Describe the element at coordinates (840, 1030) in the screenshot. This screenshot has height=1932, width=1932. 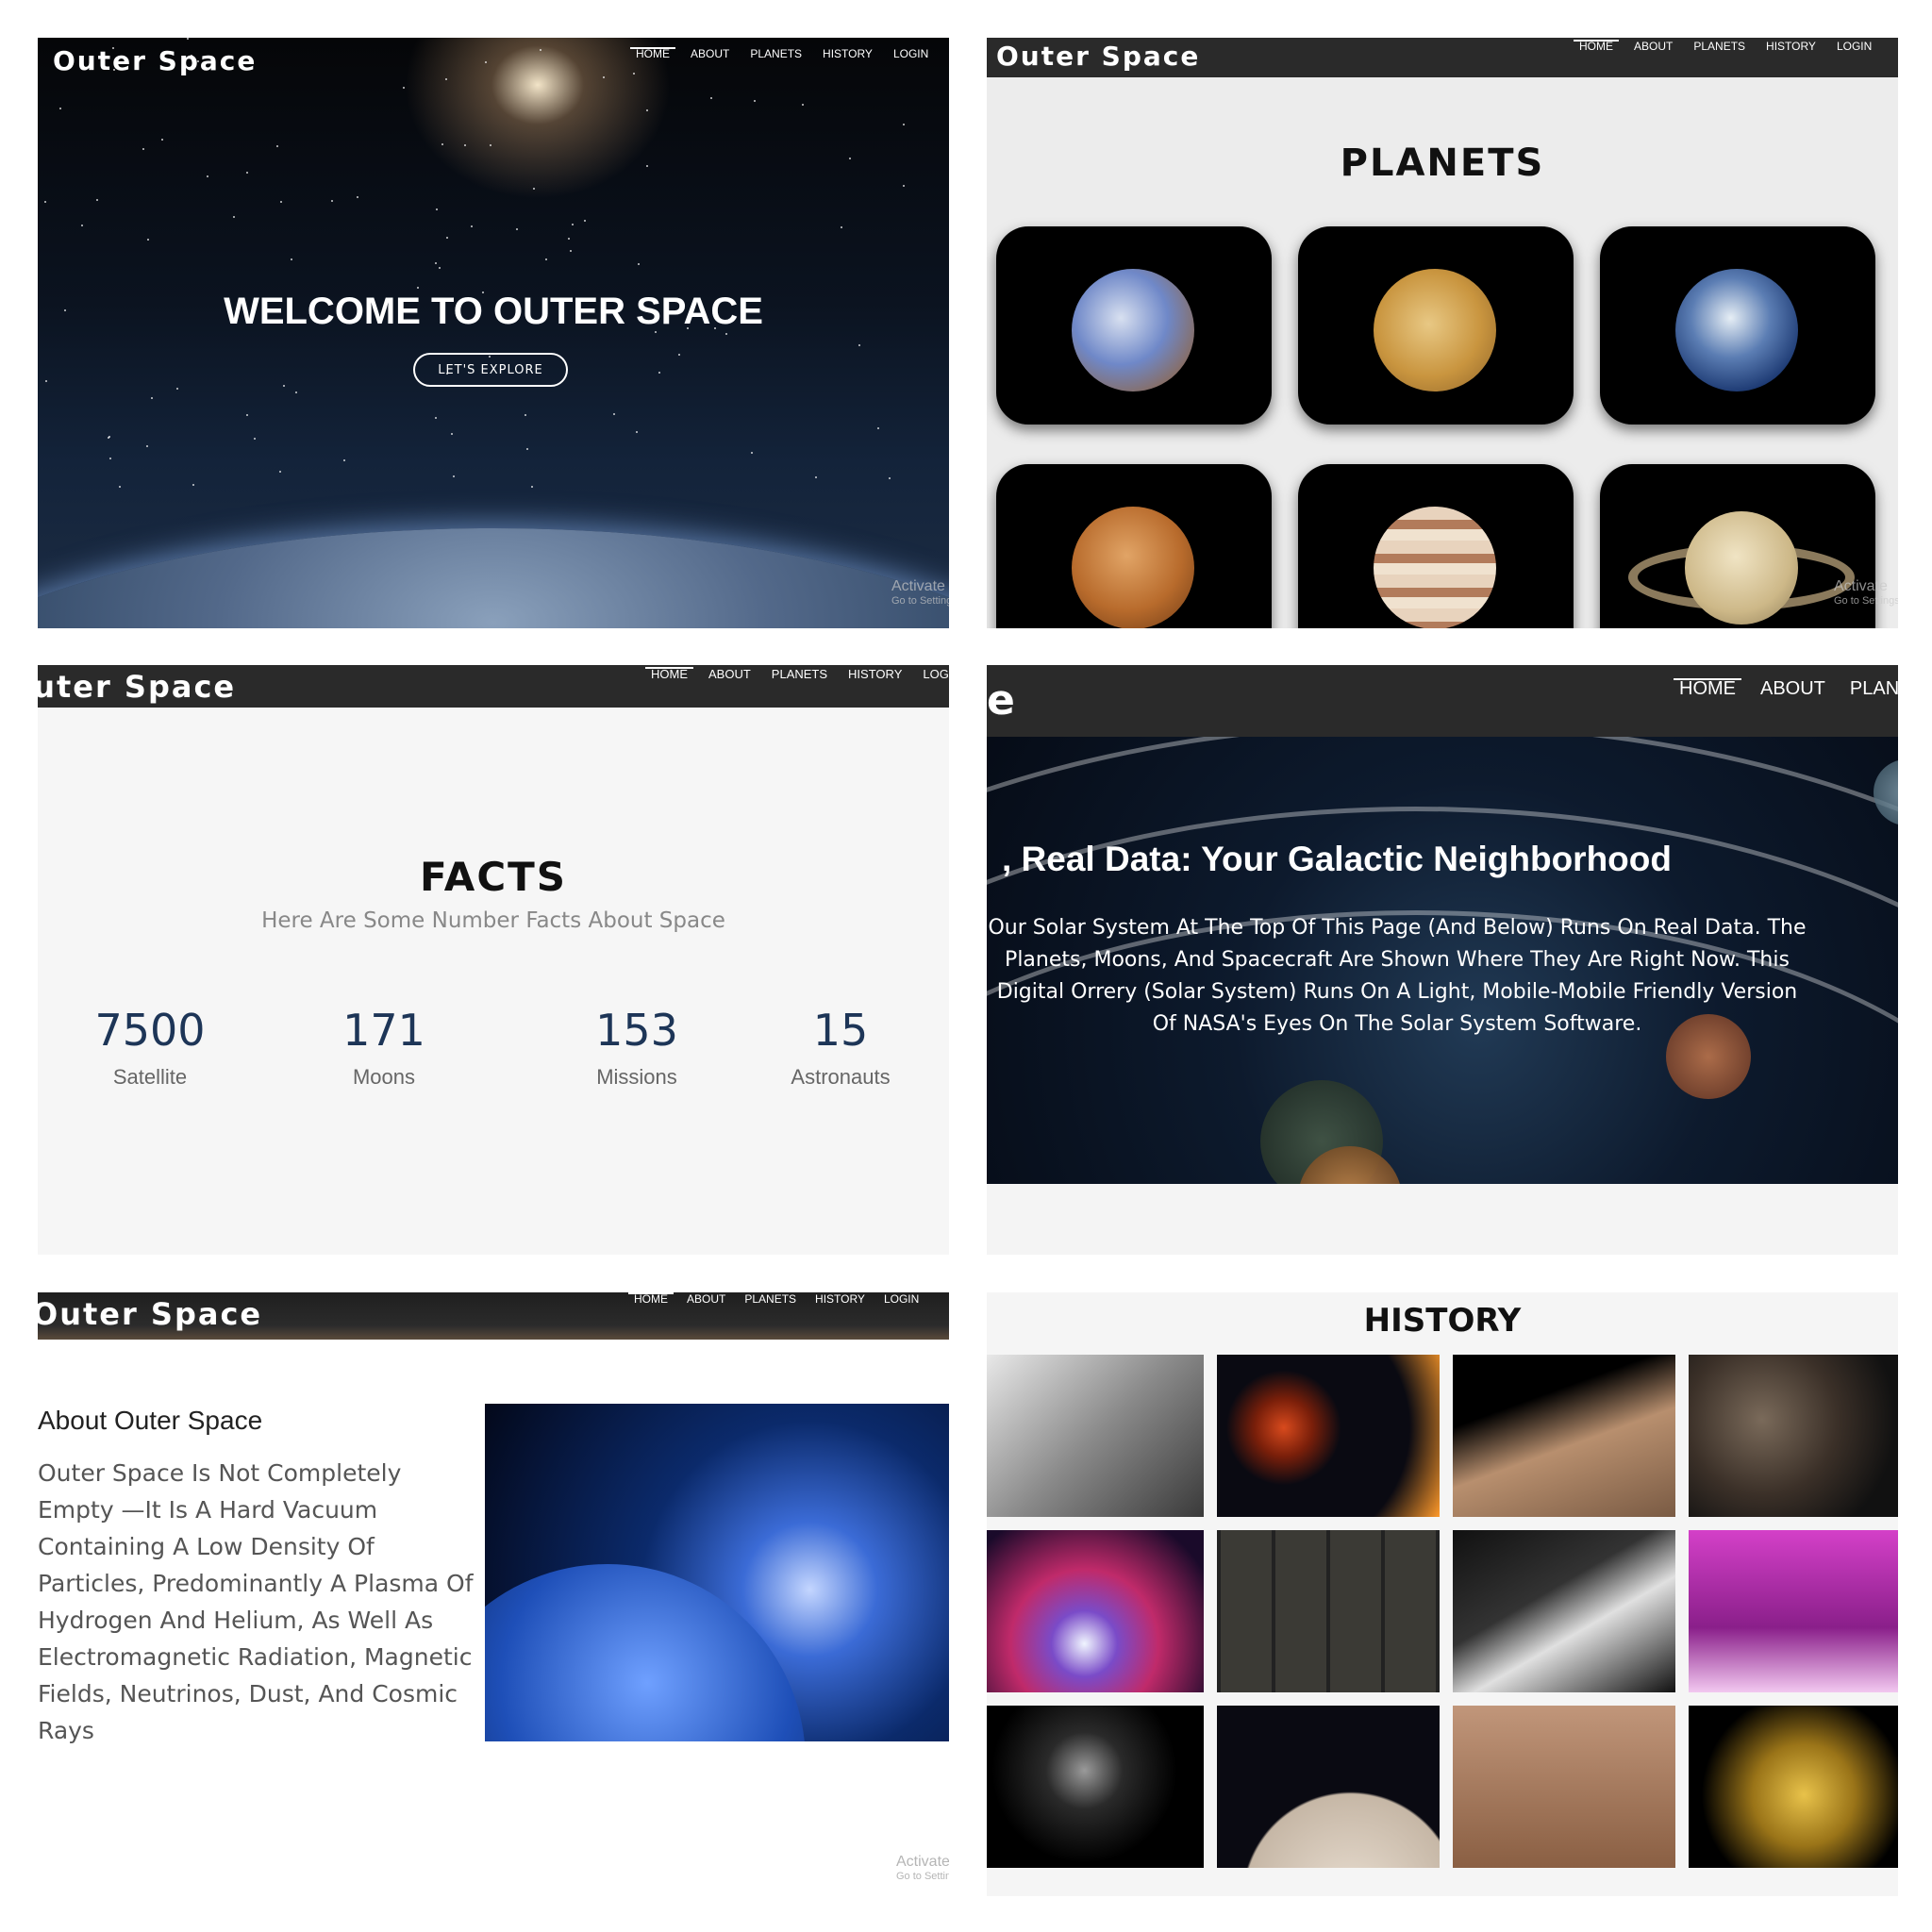
I see `stat-value: 15` at that location.